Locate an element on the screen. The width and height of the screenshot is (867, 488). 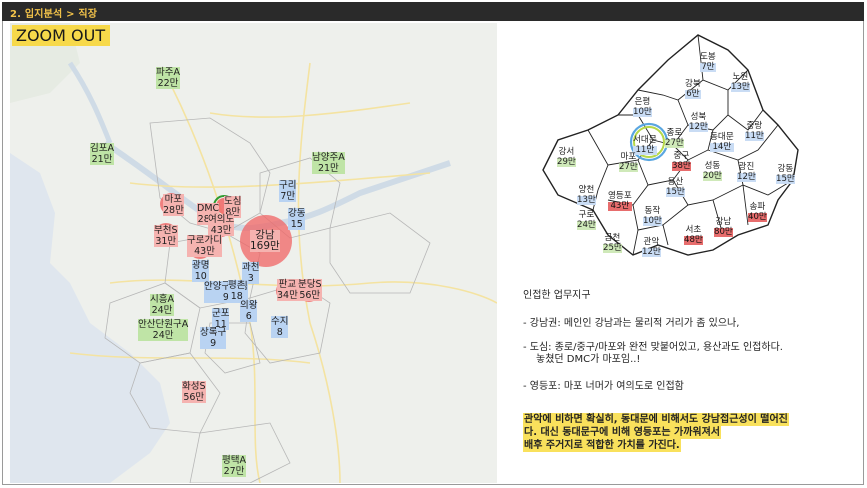
label-hwaseong: 화성S 56만 is located at coordinates (194, 392).